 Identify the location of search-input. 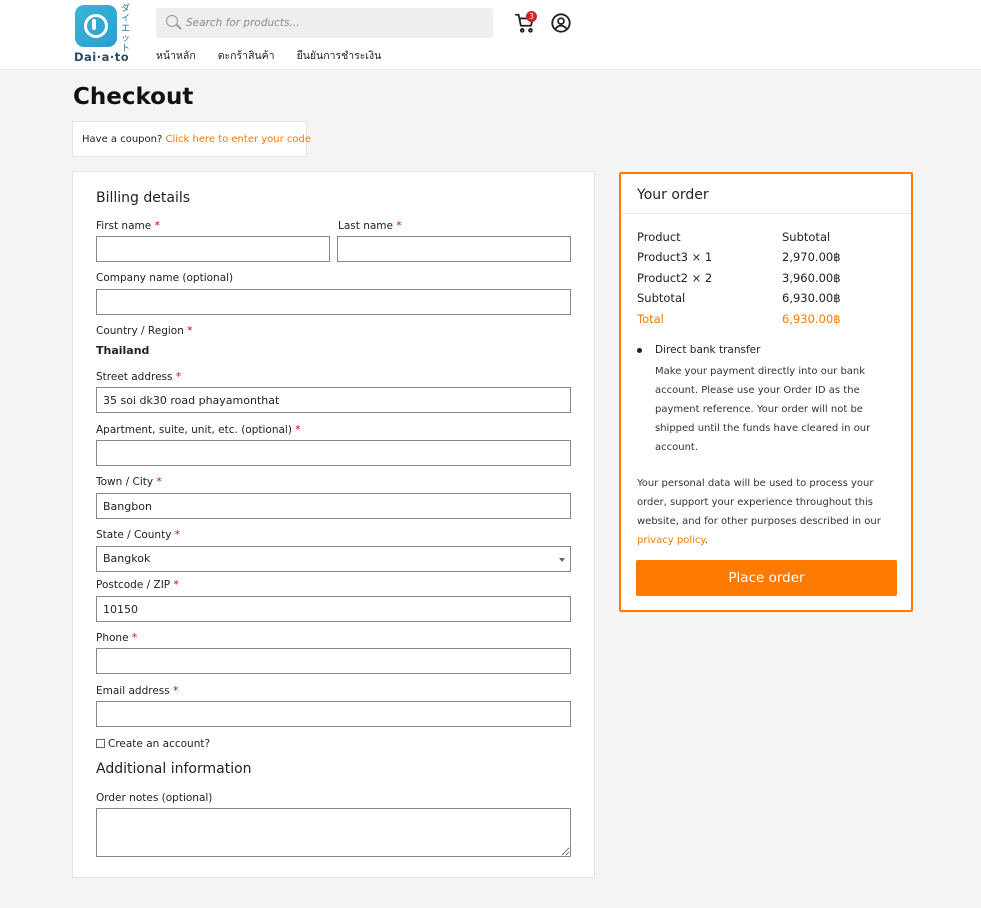
(336, 23).